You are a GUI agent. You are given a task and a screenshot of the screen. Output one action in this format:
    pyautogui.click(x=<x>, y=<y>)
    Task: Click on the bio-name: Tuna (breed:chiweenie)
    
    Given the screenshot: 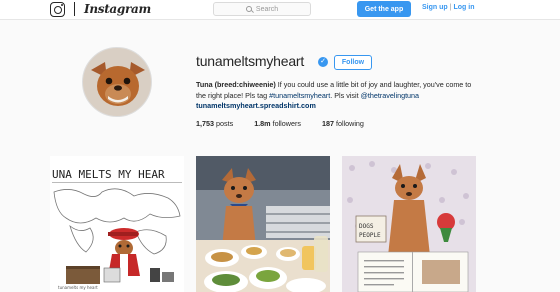 What is the action you would take?
    pyautogui.click(x=236, y=84)
    